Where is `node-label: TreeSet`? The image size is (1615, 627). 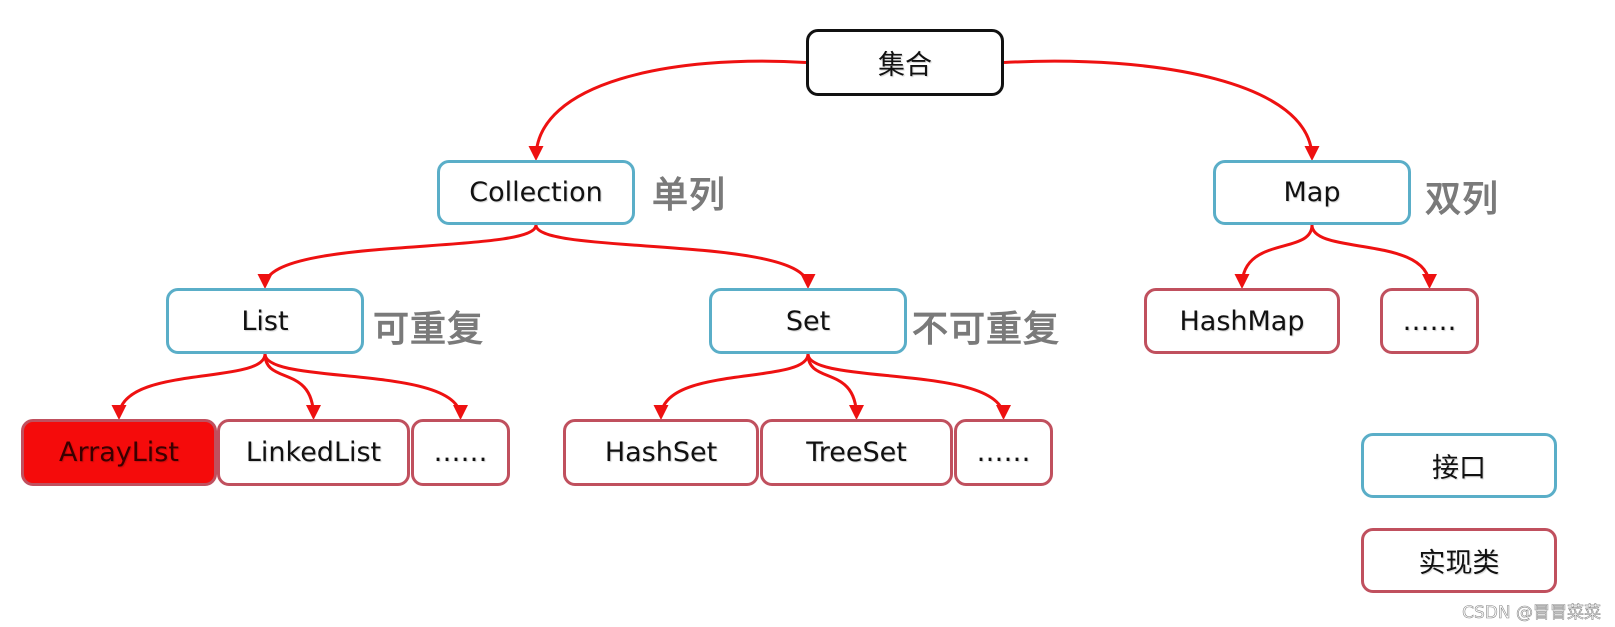
node-label: TreeSet is located at coordinates (856, 452).